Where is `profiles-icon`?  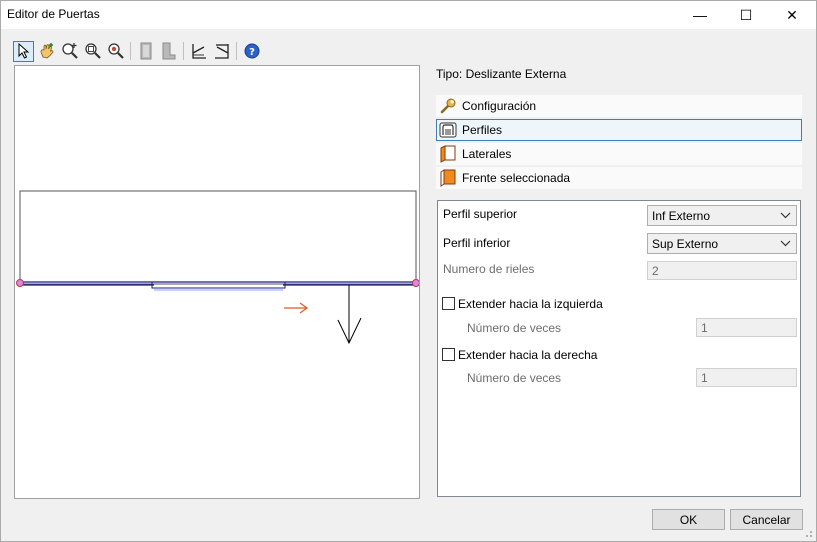 profiles-icon is located at coordinates (448, 130).